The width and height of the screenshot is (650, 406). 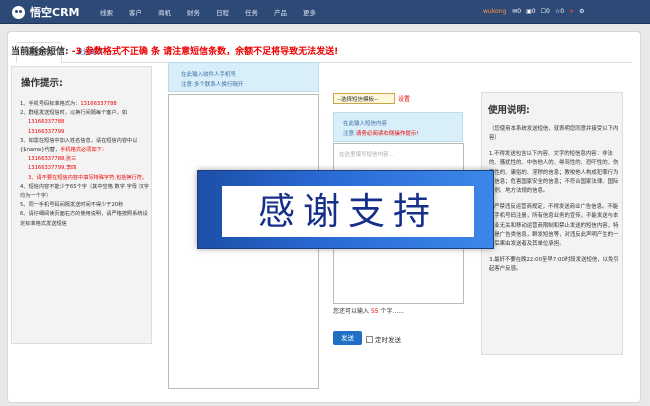 I want to click on tips-line: 5、同一手机号码间隔发送时间不得少于20秒, so click(x=85, y=205).